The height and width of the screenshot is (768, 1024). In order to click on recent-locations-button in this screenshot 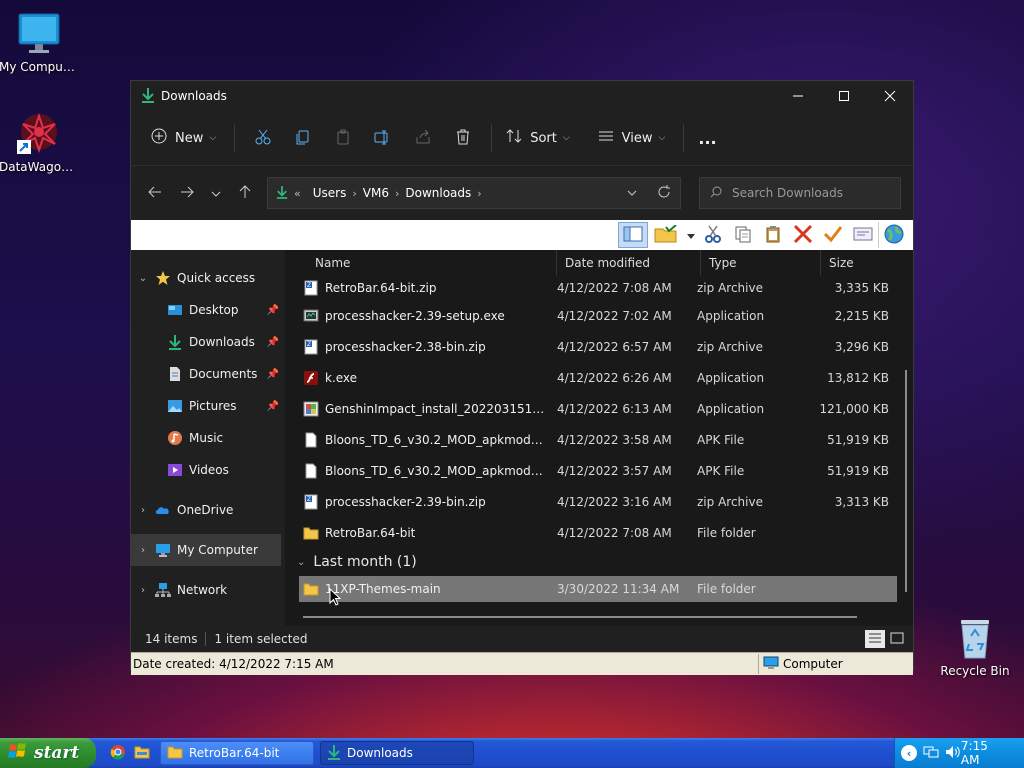, I will do `click(216, 193)`.